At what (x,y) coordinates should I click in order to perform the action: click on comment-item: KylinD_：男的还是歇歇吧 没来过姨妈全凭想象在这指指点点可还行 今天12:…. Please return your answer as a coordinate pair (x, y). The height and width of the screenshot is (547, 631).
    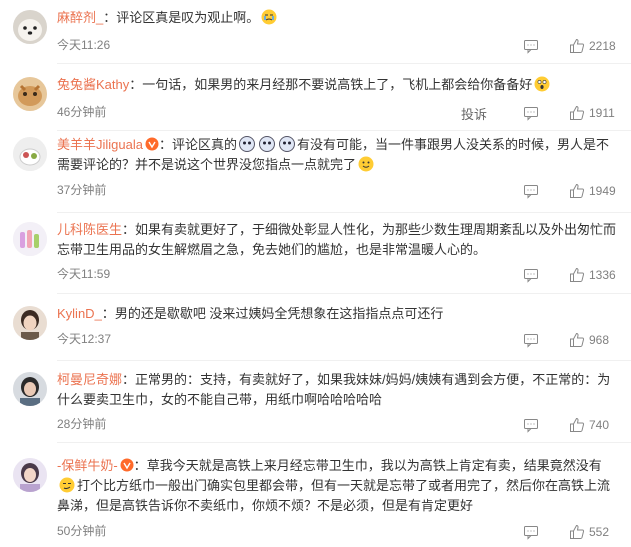
    Looking at the image, I should click on (315, 329).